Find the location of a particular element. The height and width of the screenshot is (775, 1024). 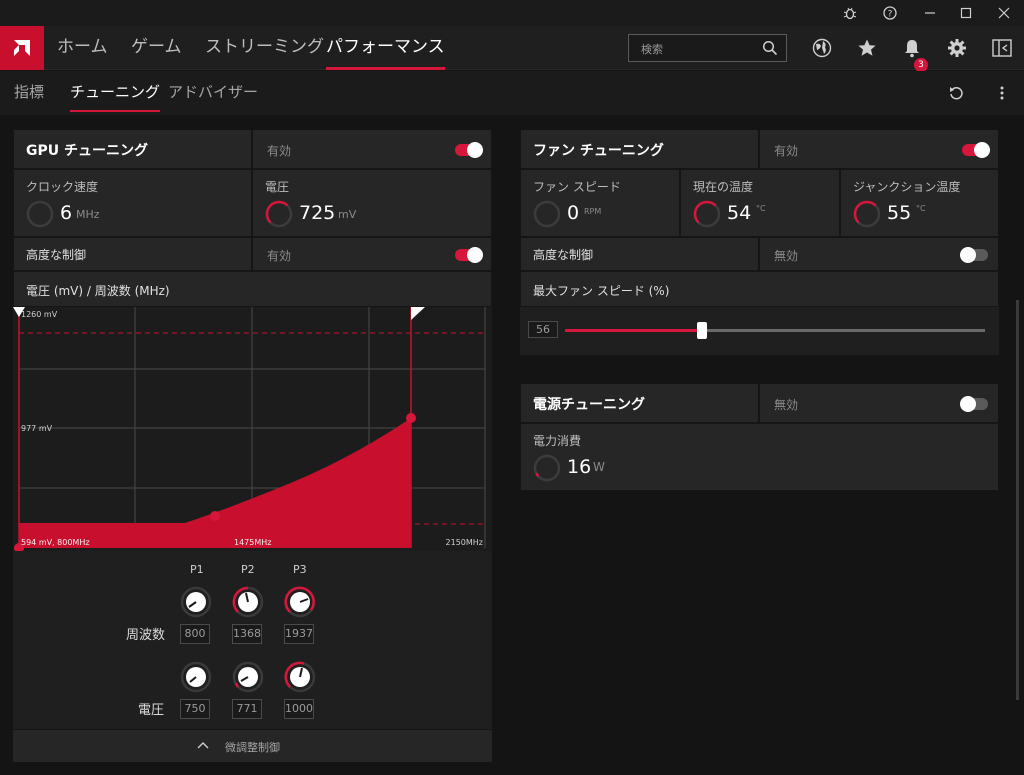

globe-icon is located at coordinates (822, 48).